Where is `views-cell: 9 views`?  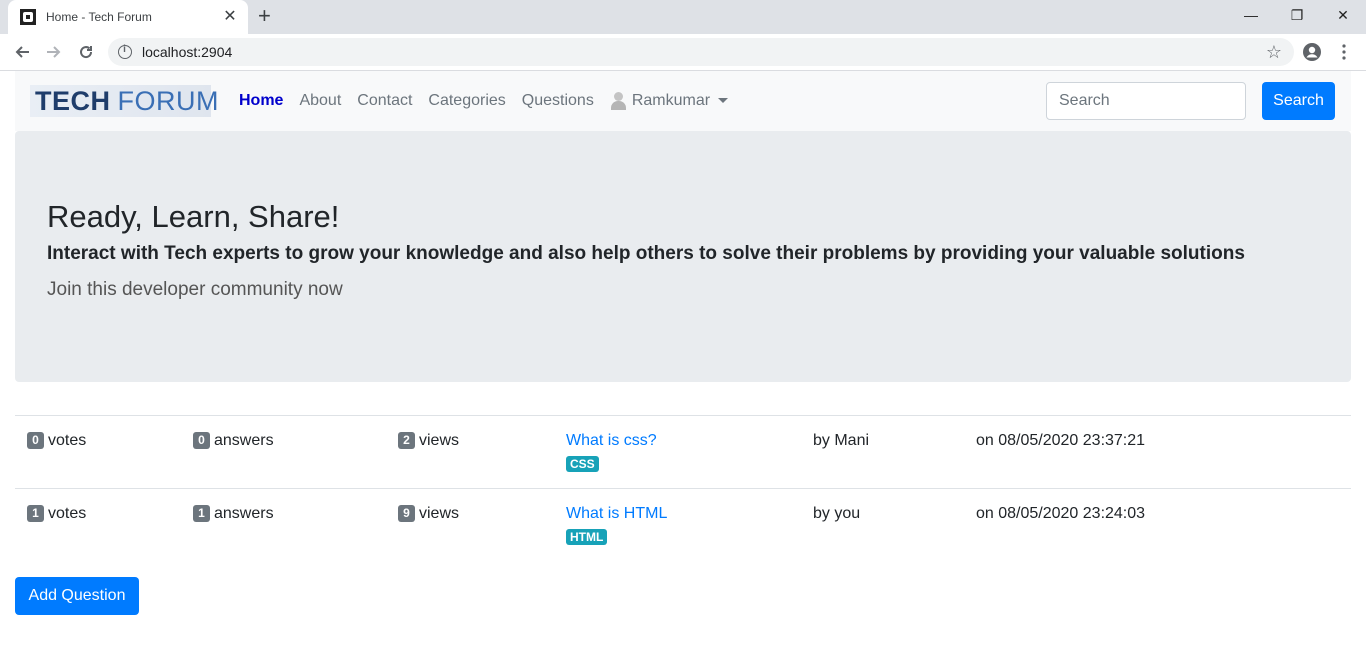
views-cell: 9 views is located at coordinates (428, 514).